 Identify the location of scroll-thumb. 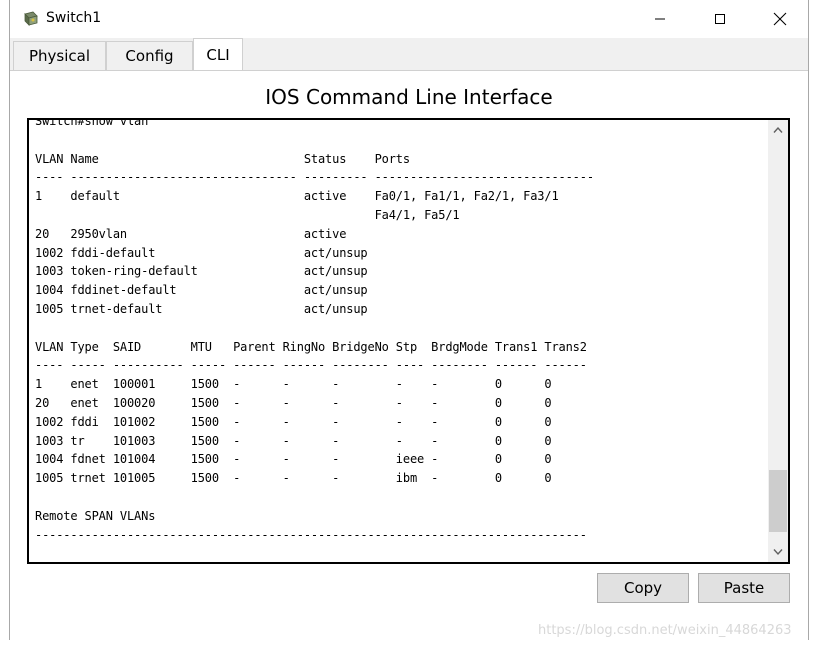
(778, 501).